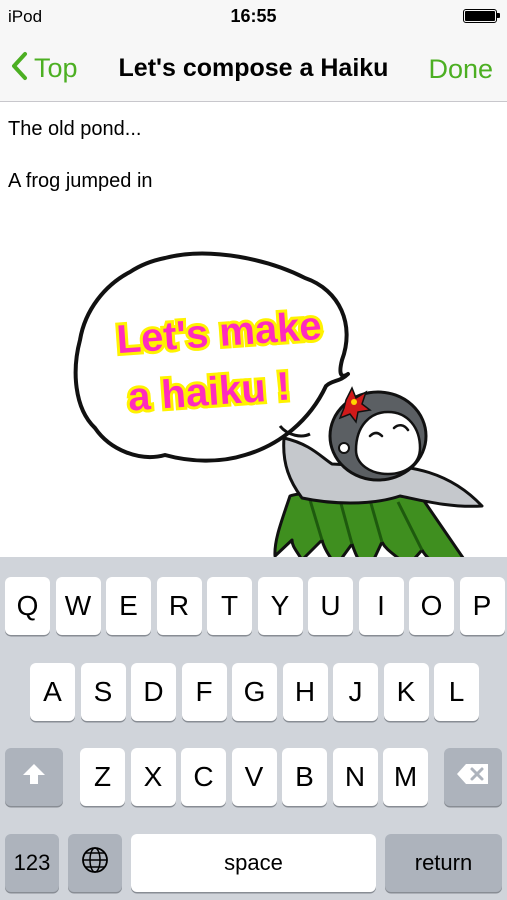  Describe the element at coordinates (254, 777) in the screenshot. I see `key-v: V` at that location.